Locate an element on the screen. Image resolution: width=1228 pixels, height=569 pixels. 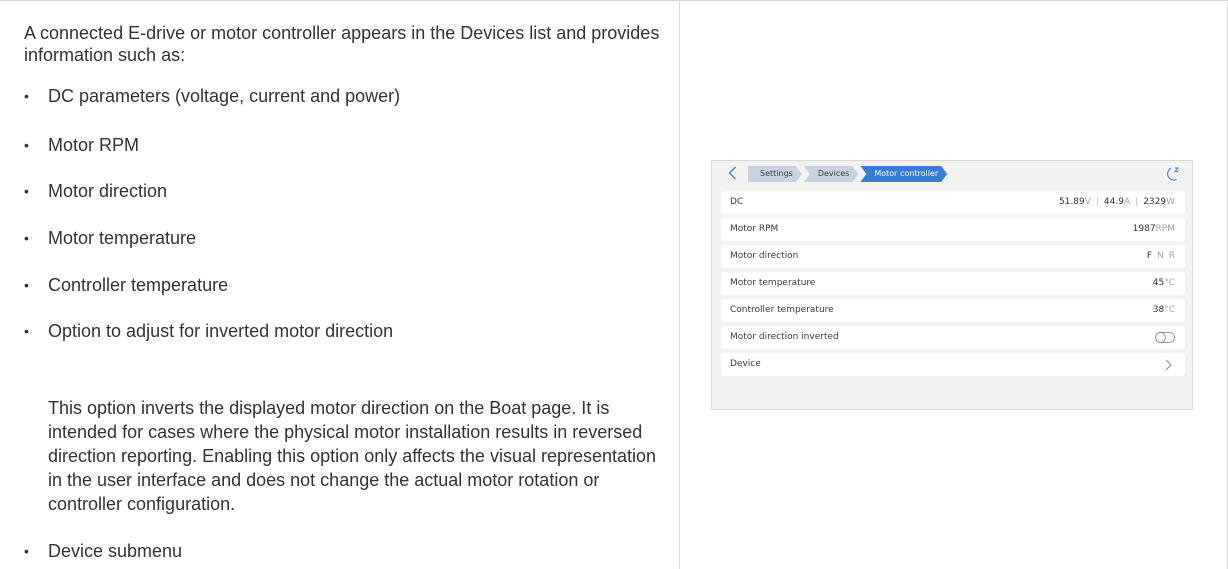
rpm-value: 1987 is located at coordinates (1144, 229).